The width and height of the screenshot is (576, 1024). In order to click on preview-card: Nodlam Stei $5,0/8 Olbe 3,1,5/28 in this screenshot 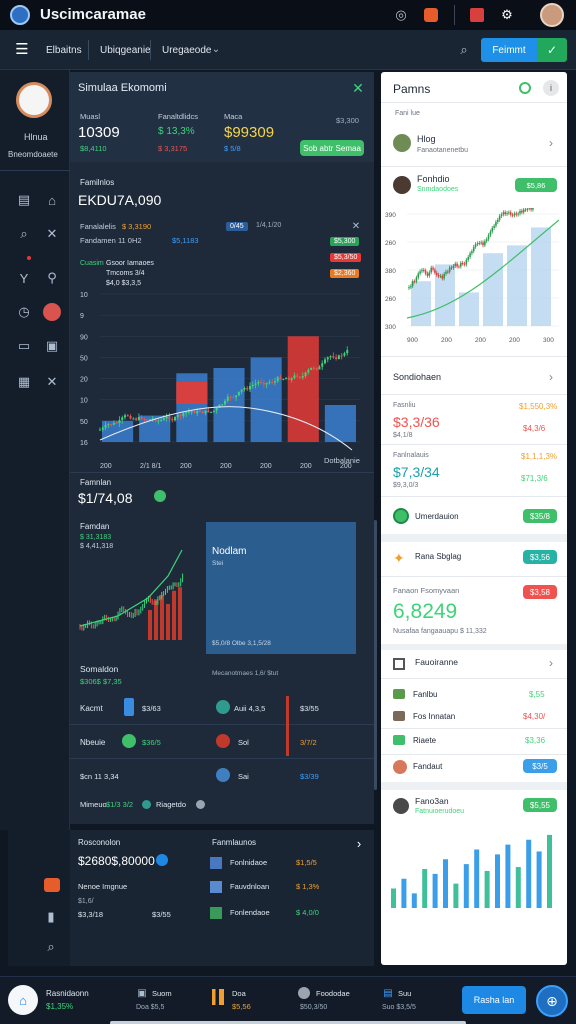, I will do `click(281, 588)`.